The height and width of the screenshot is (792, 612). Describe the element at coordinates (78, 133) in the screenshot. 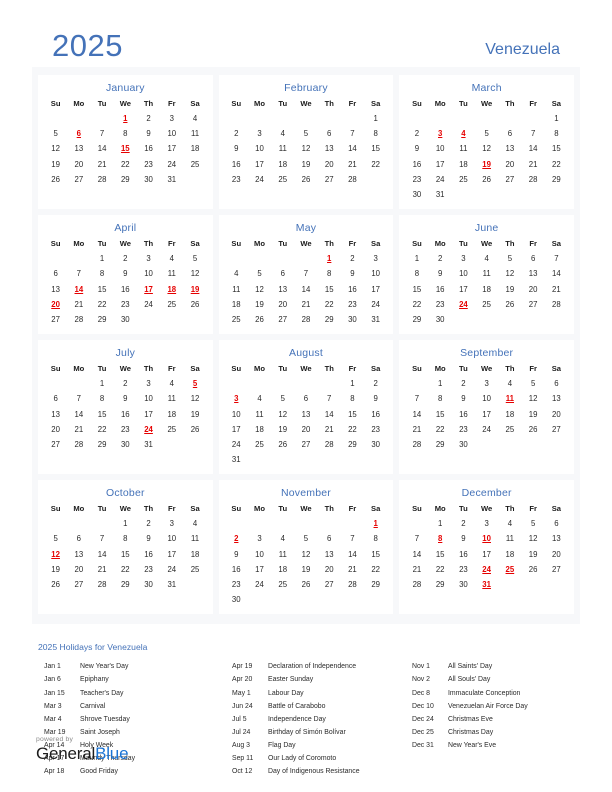

I see `day-cell-holiday: 6` at that location.